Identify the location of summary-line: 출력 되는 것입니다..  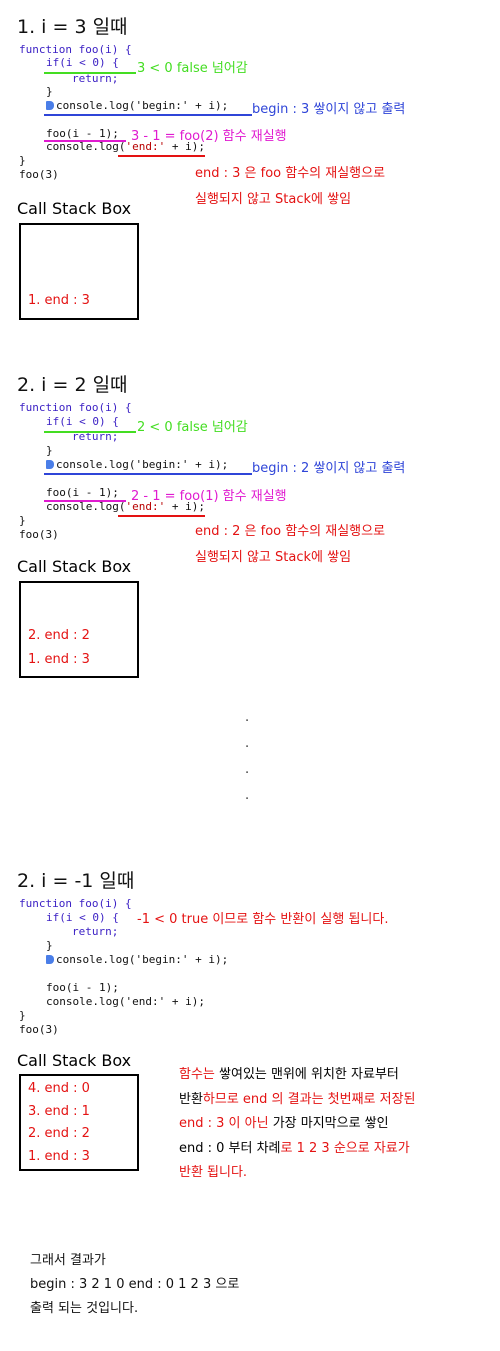
(84, 1308).